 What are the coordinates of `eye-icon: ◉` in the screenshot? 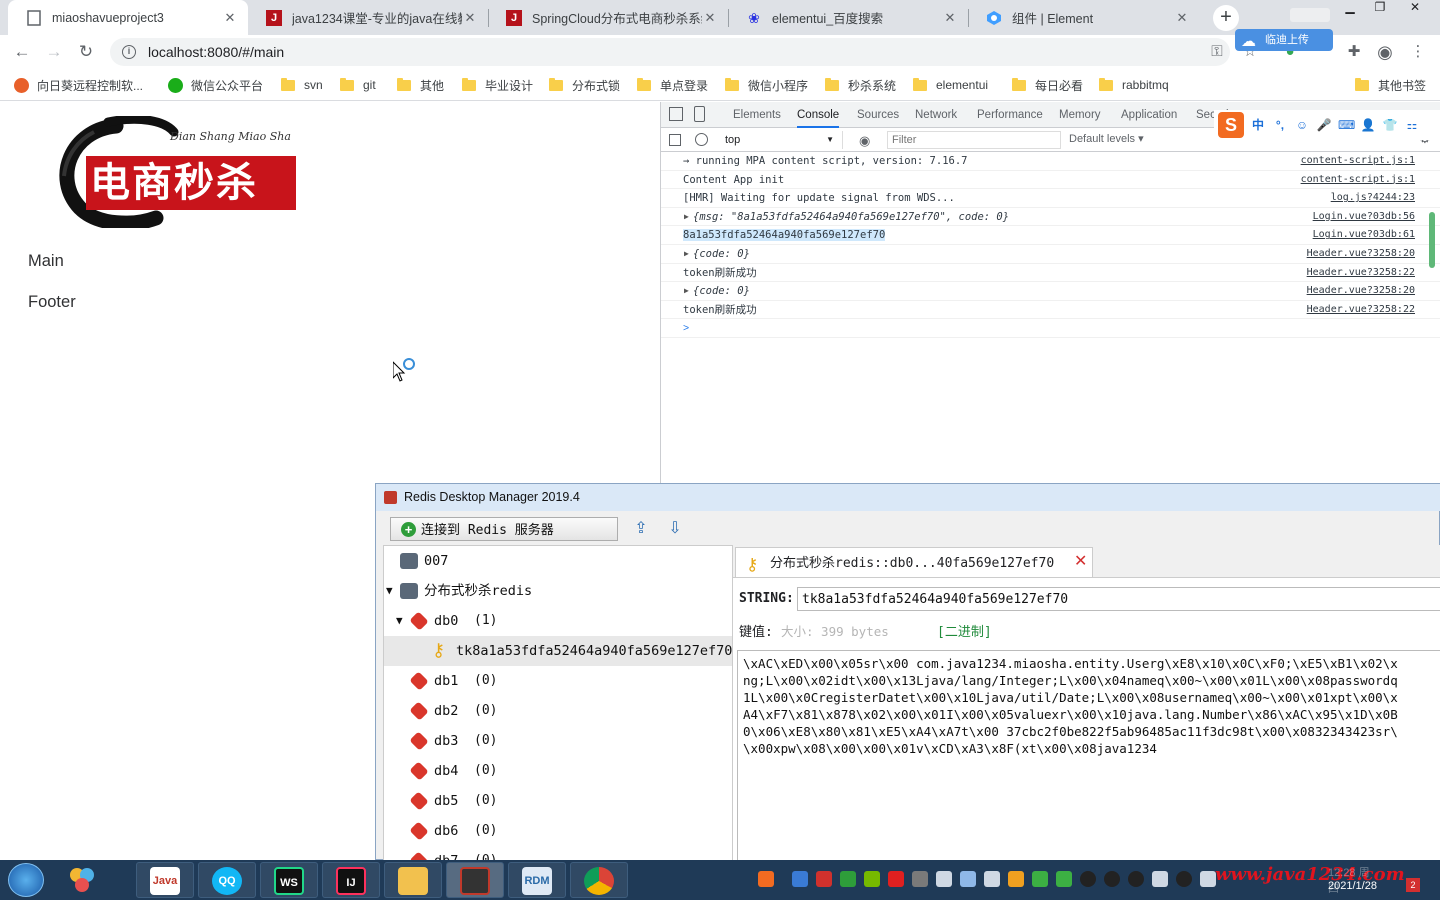 It's located at (864, 141).